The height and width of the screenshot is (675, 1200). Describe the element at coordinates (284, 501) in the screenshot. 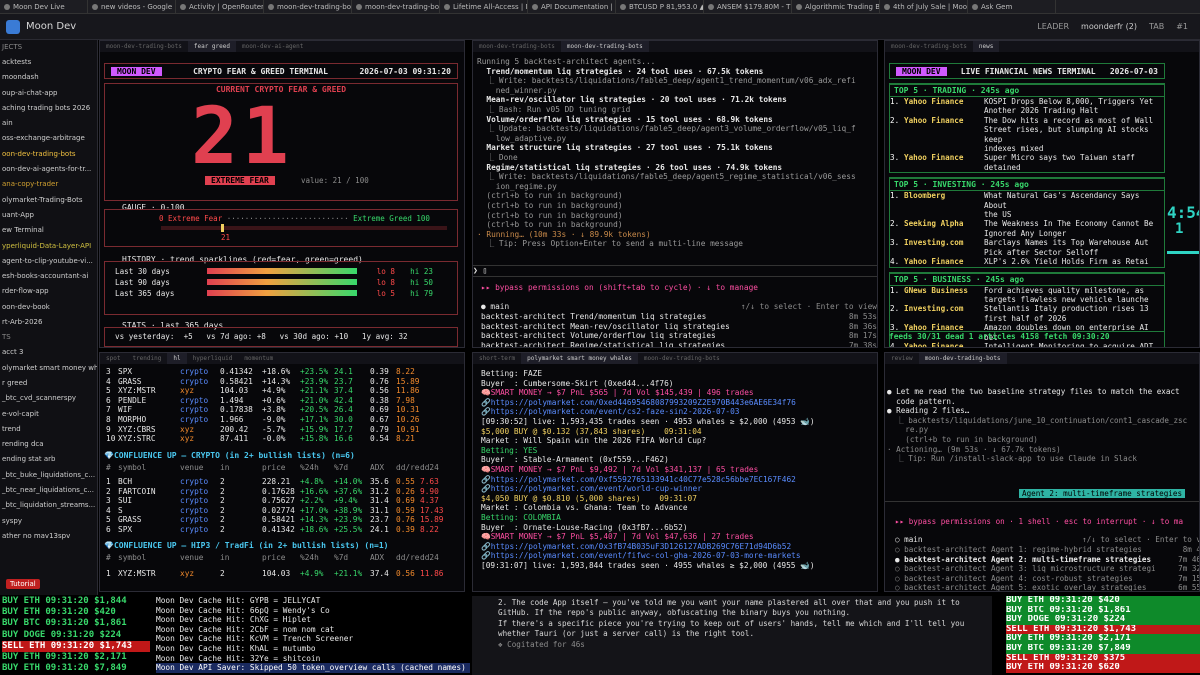

I see `table-row: 3 SUI crypto 2 0.75627 +2.2% +9.4% 31.4 0.69 4.37` at that location.